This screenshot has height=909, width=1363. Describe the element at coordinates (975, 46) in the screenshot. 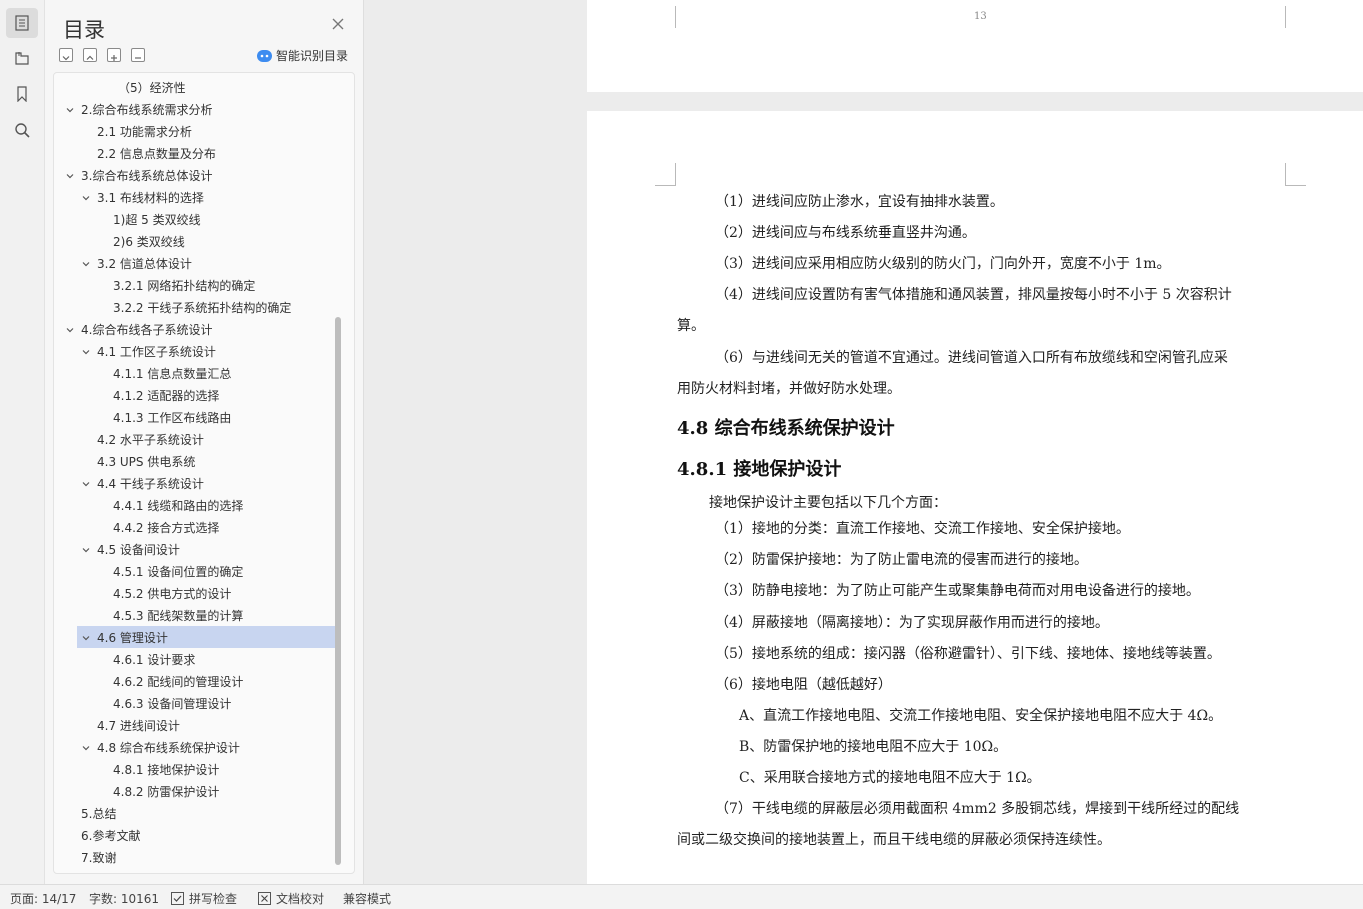

I see `document-page-prev: 13` at that location.